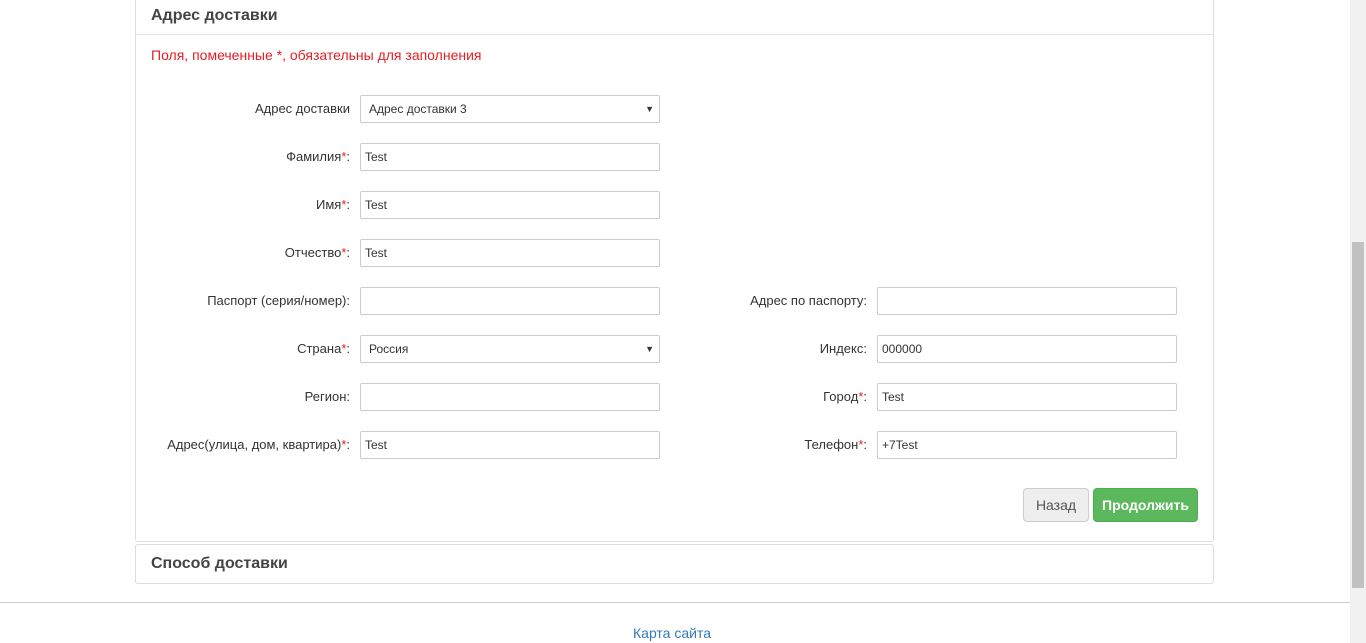  Describe the element at coordinates (674, 17) in the screenshot. I see `delivery-address-panel-heading: Адрес доставки` at that location.